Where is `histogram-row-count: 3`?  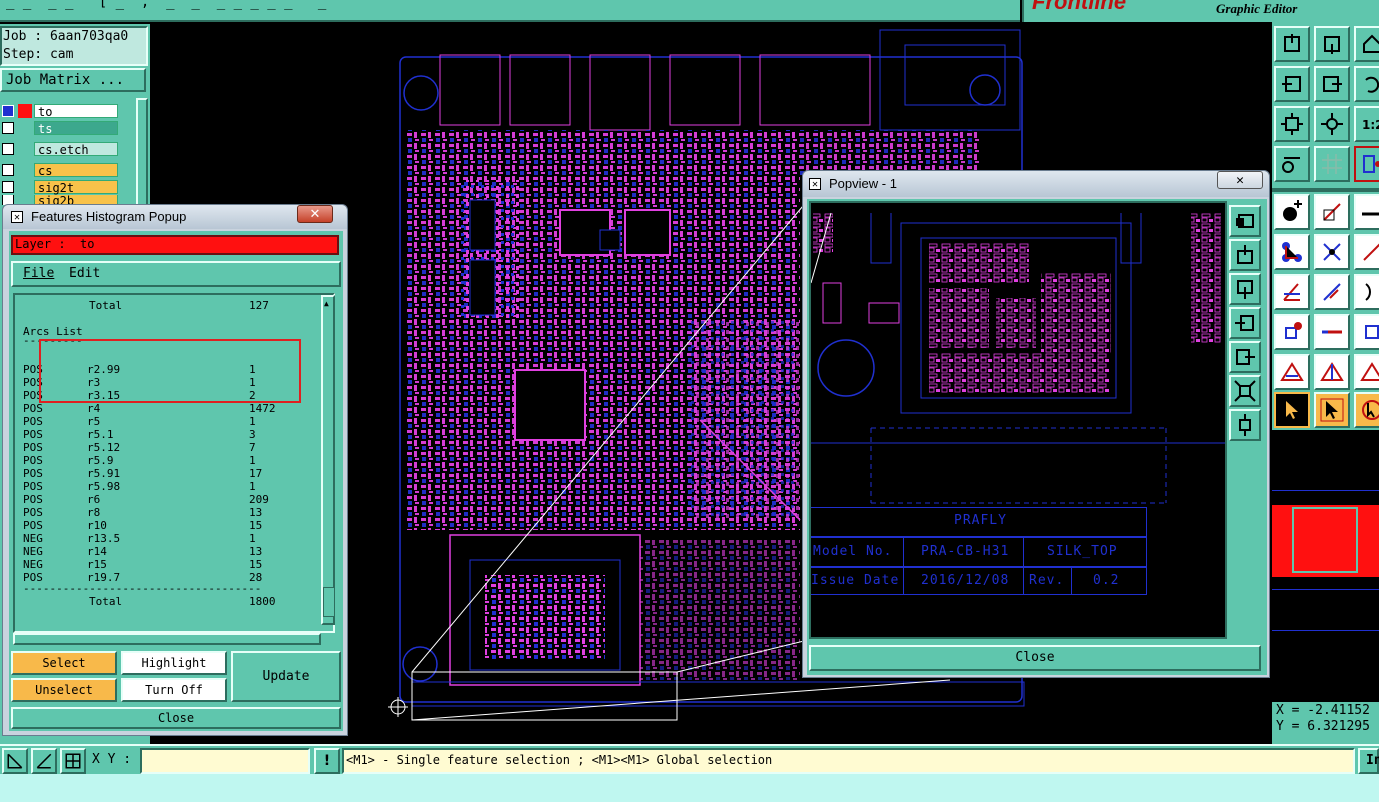 histogram-row-count: 3 is located at coordinates (252, 434).